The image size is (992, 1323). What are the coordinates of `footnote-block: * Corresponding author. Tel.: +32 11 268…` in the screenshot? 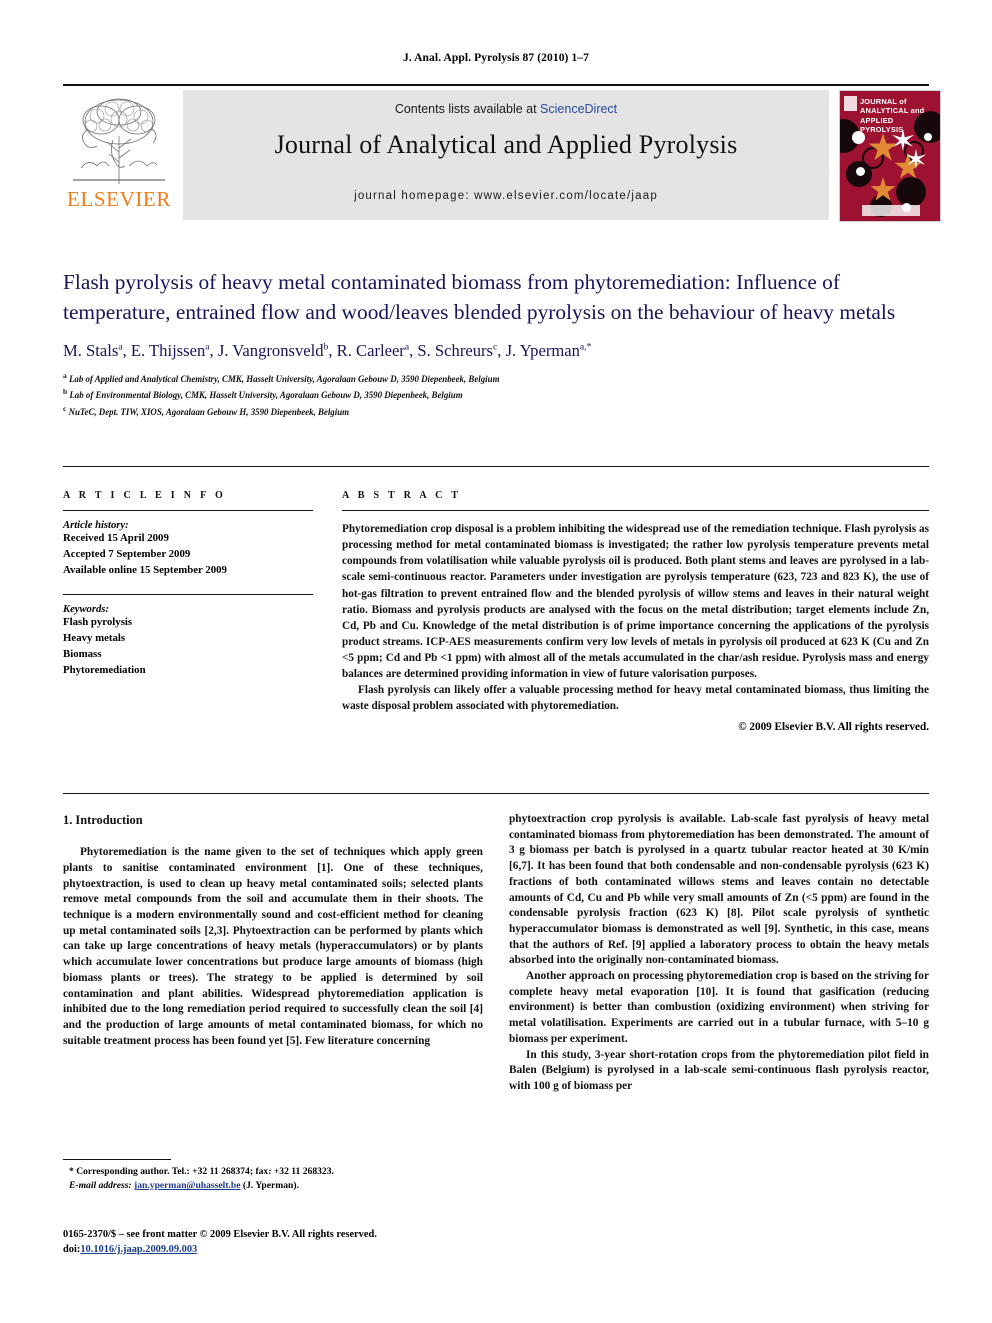 It's located at (273, 1179).